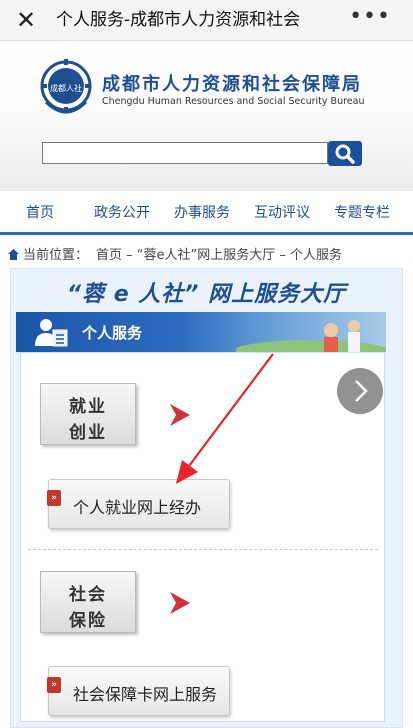  I want to click on breadcrumb: 当前位置： 首页 – “蓉e人社”网上服务大厅 – 个人服务, so click(175, 253).